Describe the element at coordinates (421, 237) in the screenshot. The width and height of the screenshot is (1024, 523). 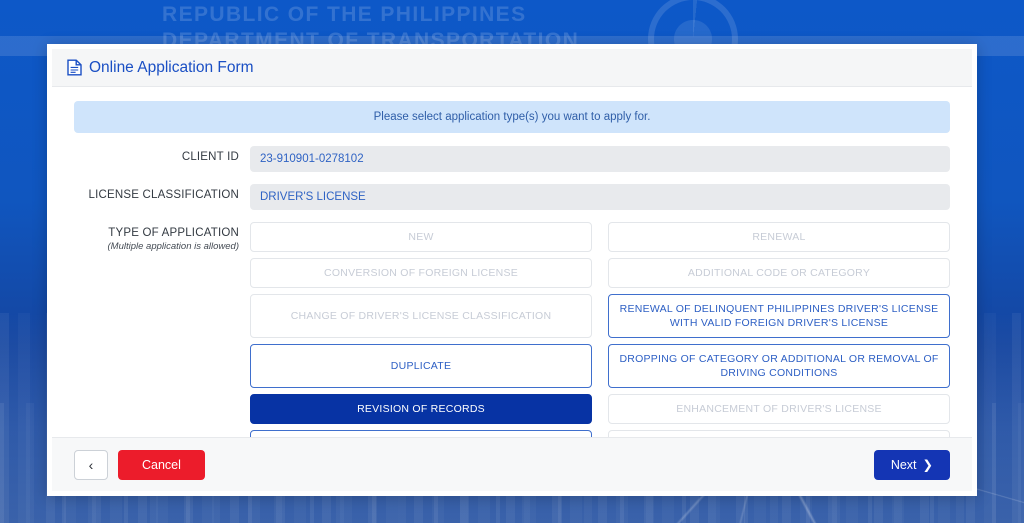
I see `application-type-button: NEW` at that location.